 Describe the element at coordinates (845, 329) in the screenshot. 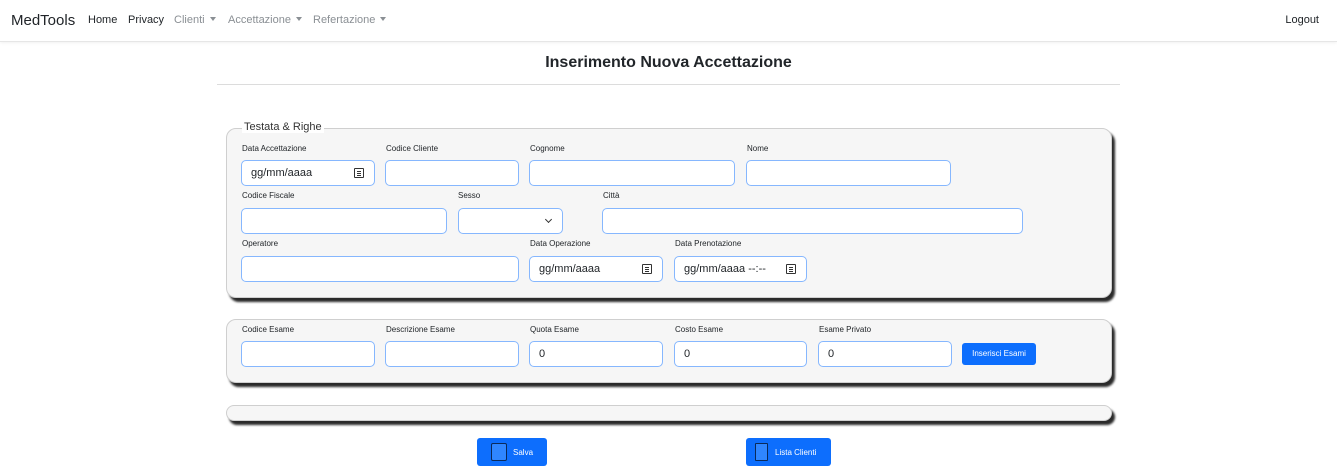

I see `esame-privato-label: Esame Privato` at that location.